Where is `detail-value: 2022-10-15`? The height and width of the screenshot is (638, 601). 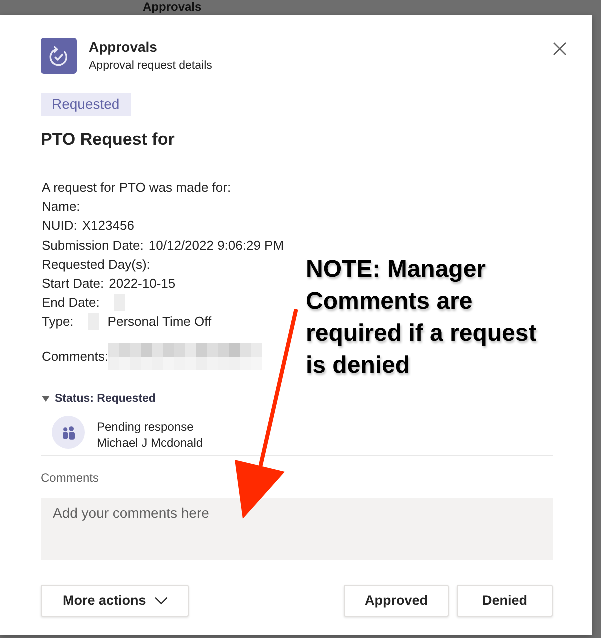
detail-value: 2022-10-15 is located at coordinates (142, 283).